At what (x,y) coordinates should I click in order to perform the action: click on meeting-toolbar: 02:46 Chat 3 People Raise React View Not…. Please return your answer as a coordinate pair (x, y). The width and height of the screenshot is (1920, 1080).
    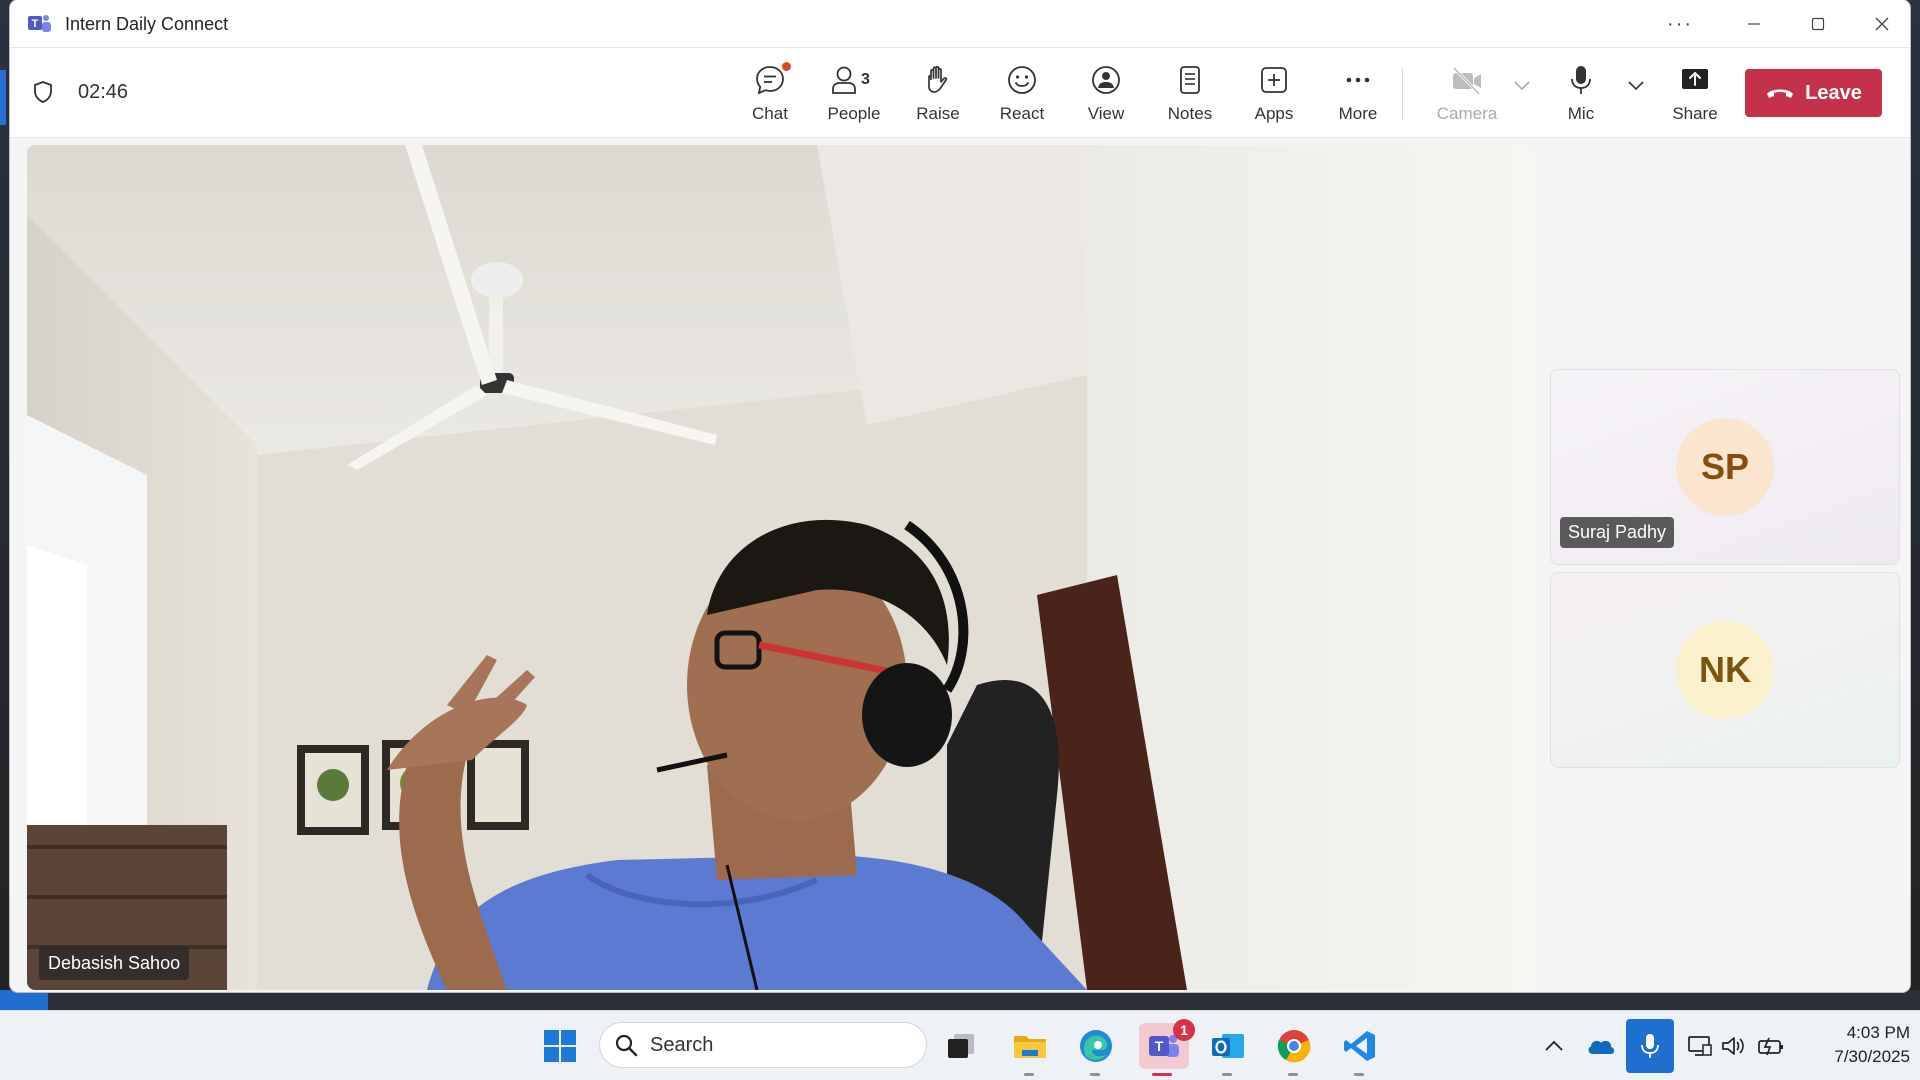
    Looking at the image, I should click on (960, 93).